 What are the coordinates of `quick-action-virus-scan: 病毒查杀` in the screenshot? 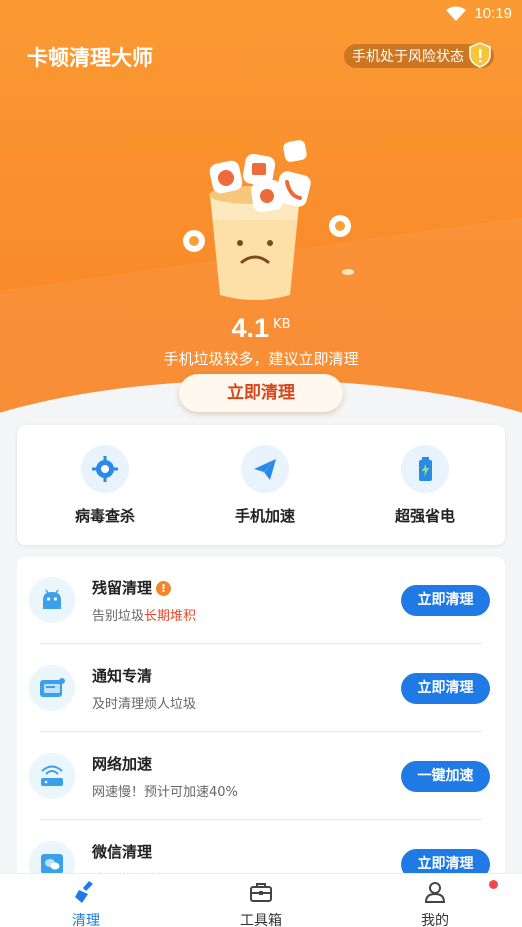 It's located at (105, 485).